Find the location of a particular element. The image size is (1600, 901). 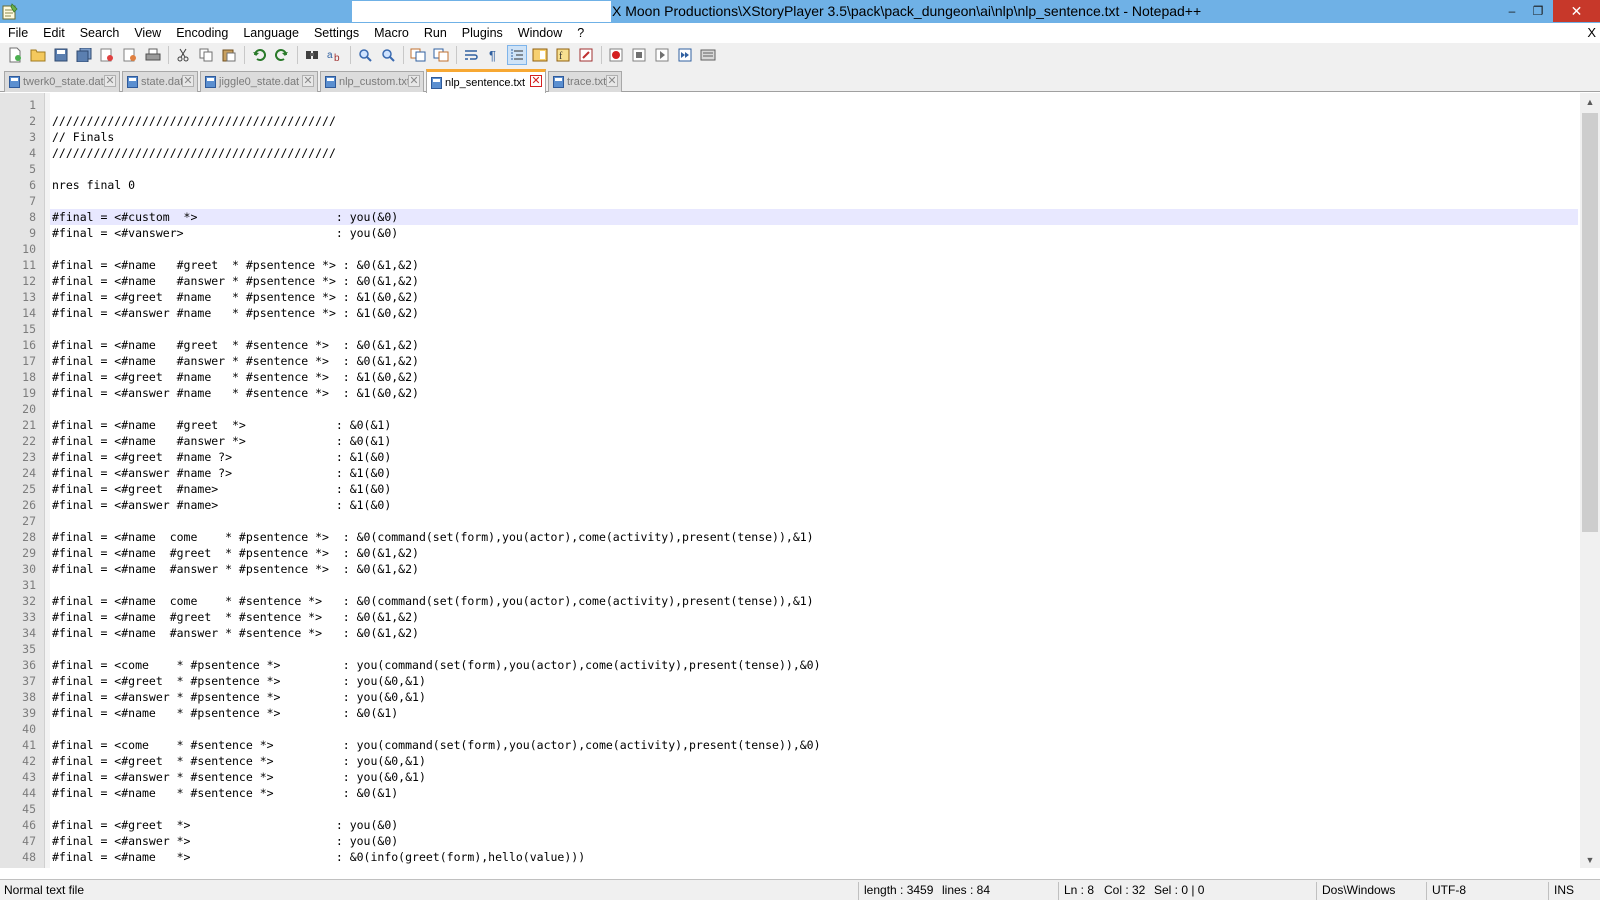

run-macro-multiple-icon is located at coordinates (685, 55).